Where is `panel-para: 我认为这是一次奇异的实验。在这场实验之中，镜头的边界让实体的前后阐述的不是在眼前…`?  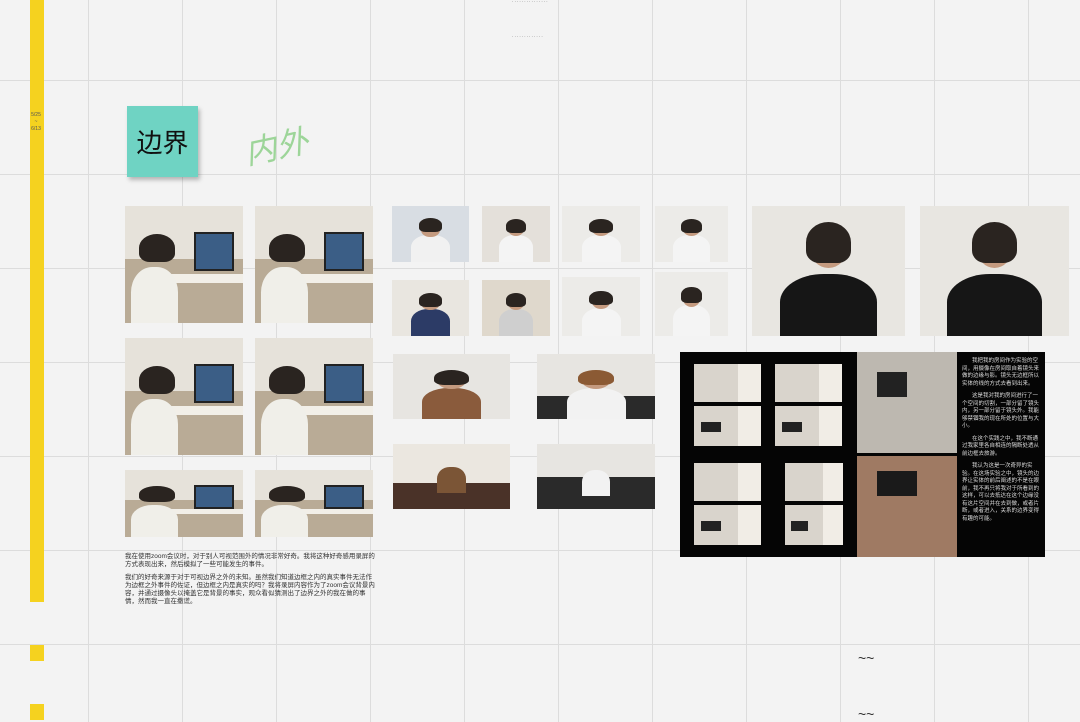 panel-para: 我认为这是一次奇异的实验。在这场实验之中，镜头的边界让实体的前后阐述的不是在眼前… is located at coordinates (1001, 492).